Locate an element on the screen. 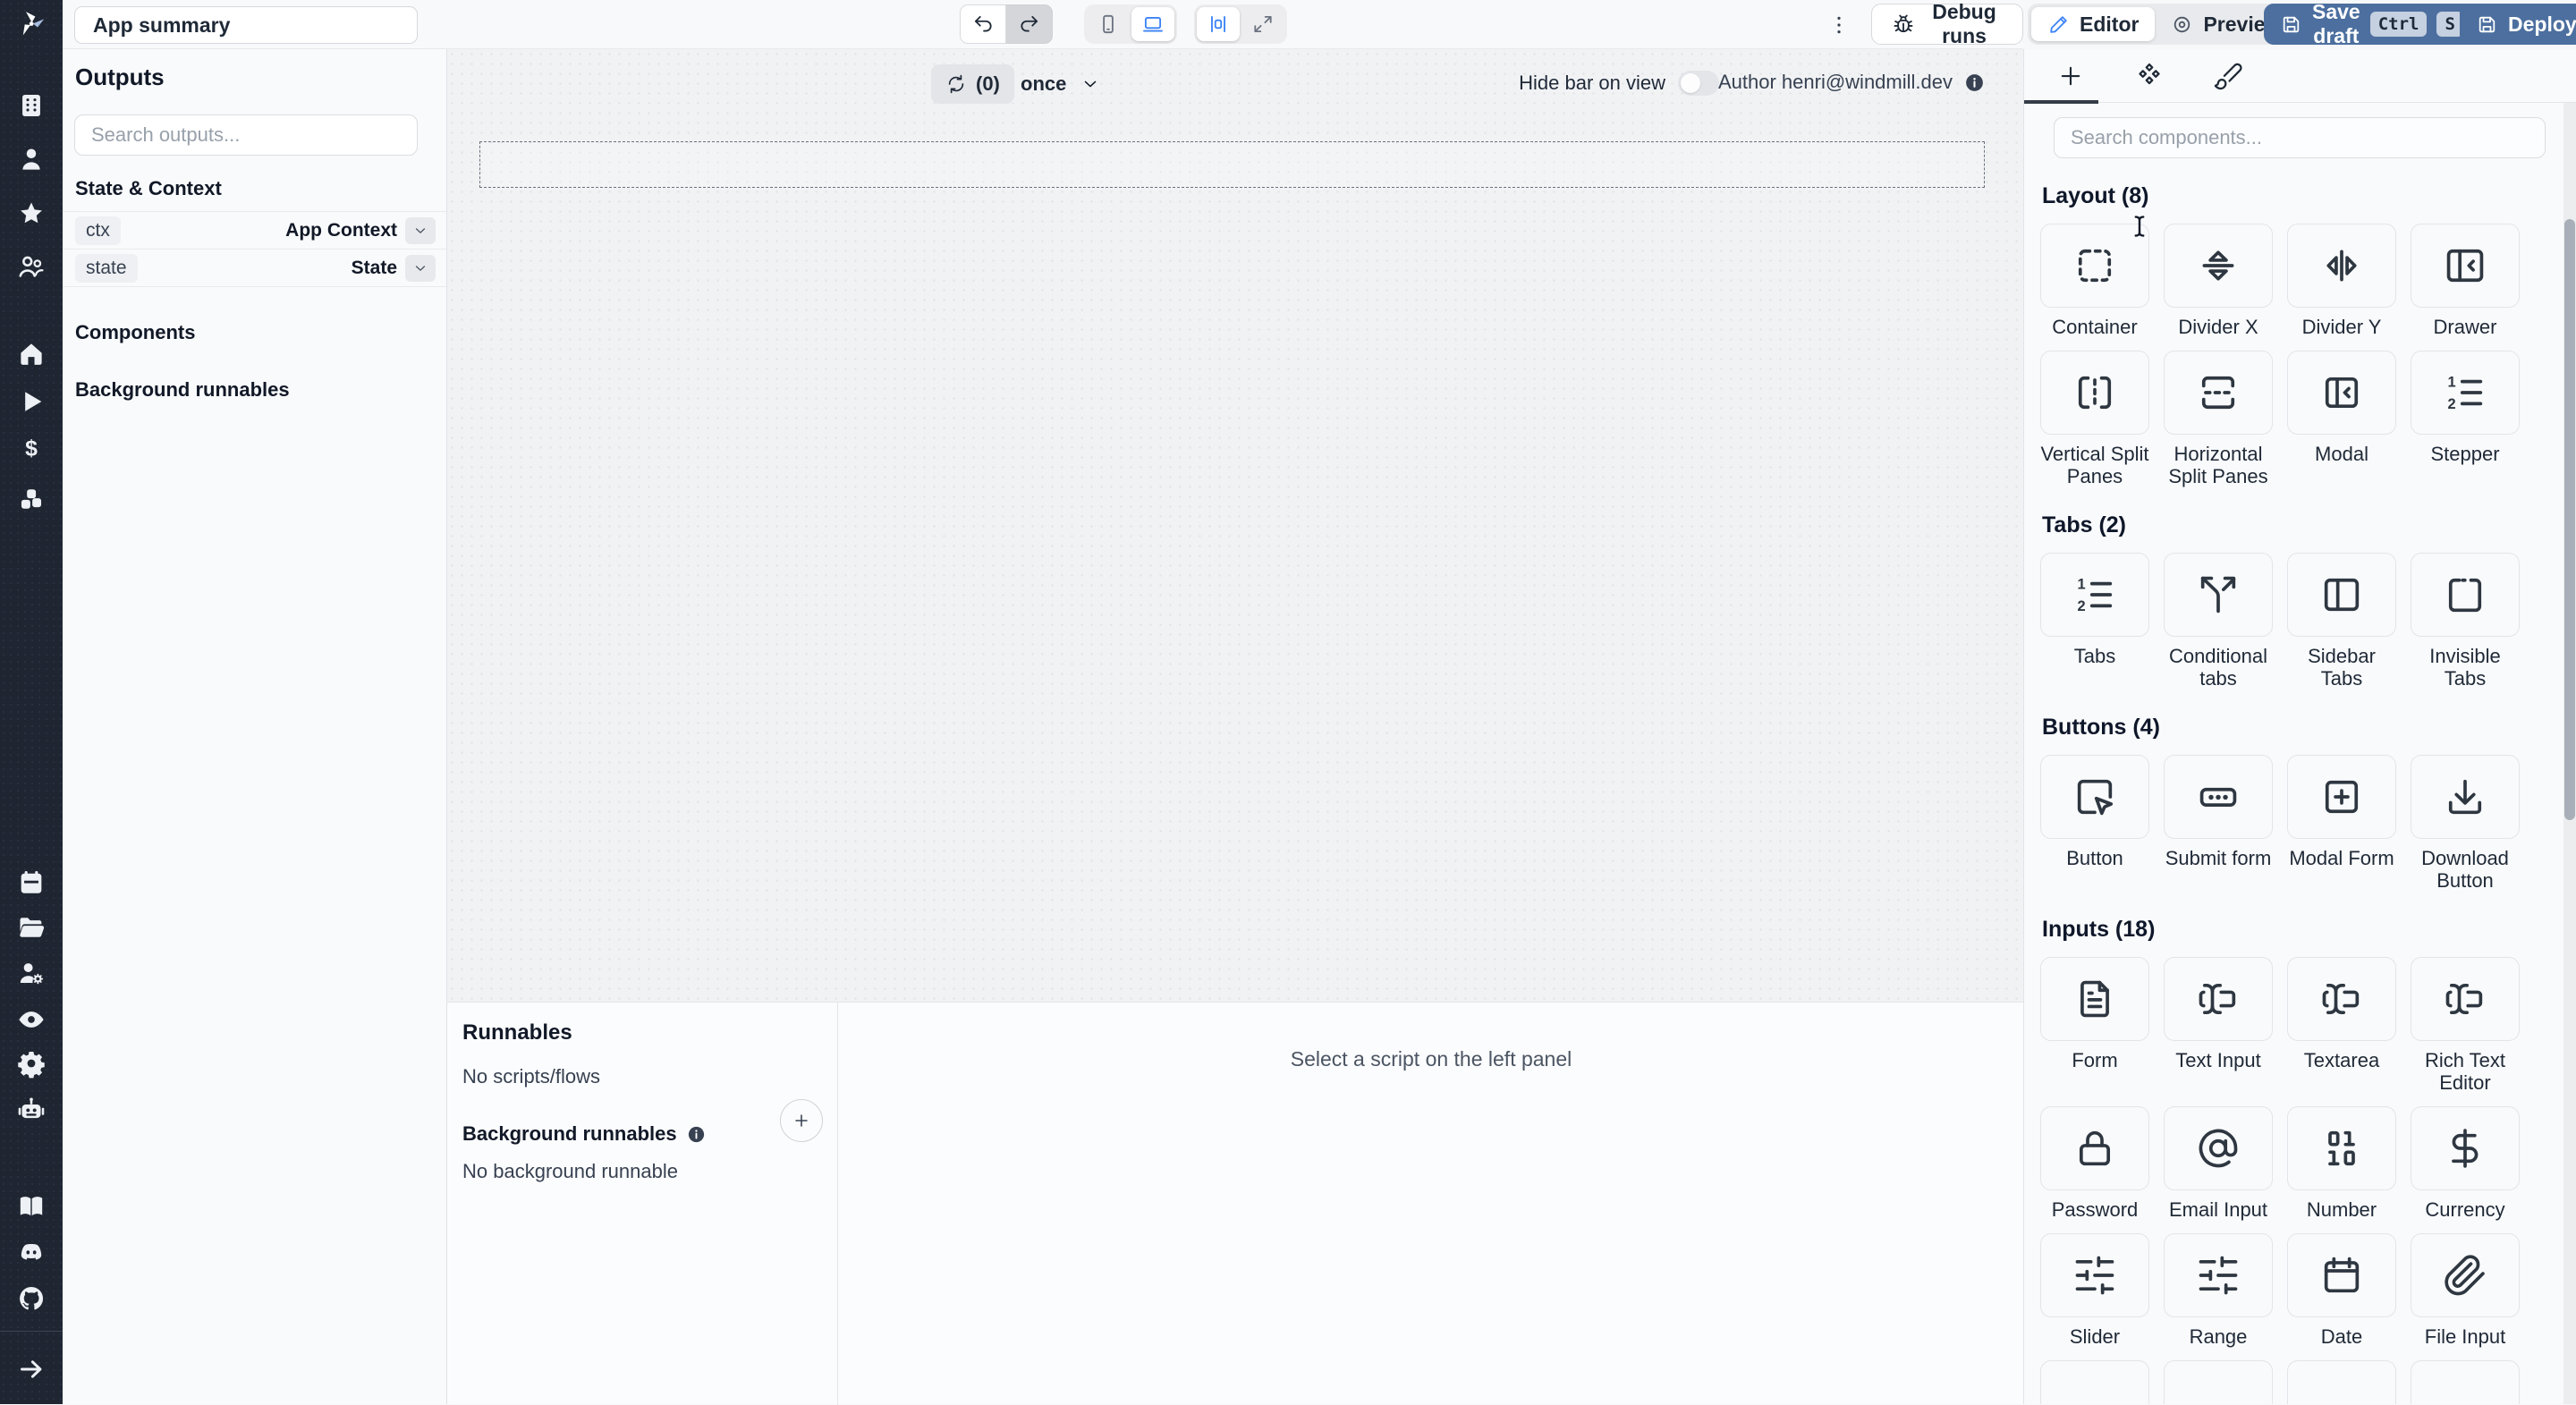 The image size is (2576, 1405). component-card-conditional-tabs is located at coordinates (2218, 595).